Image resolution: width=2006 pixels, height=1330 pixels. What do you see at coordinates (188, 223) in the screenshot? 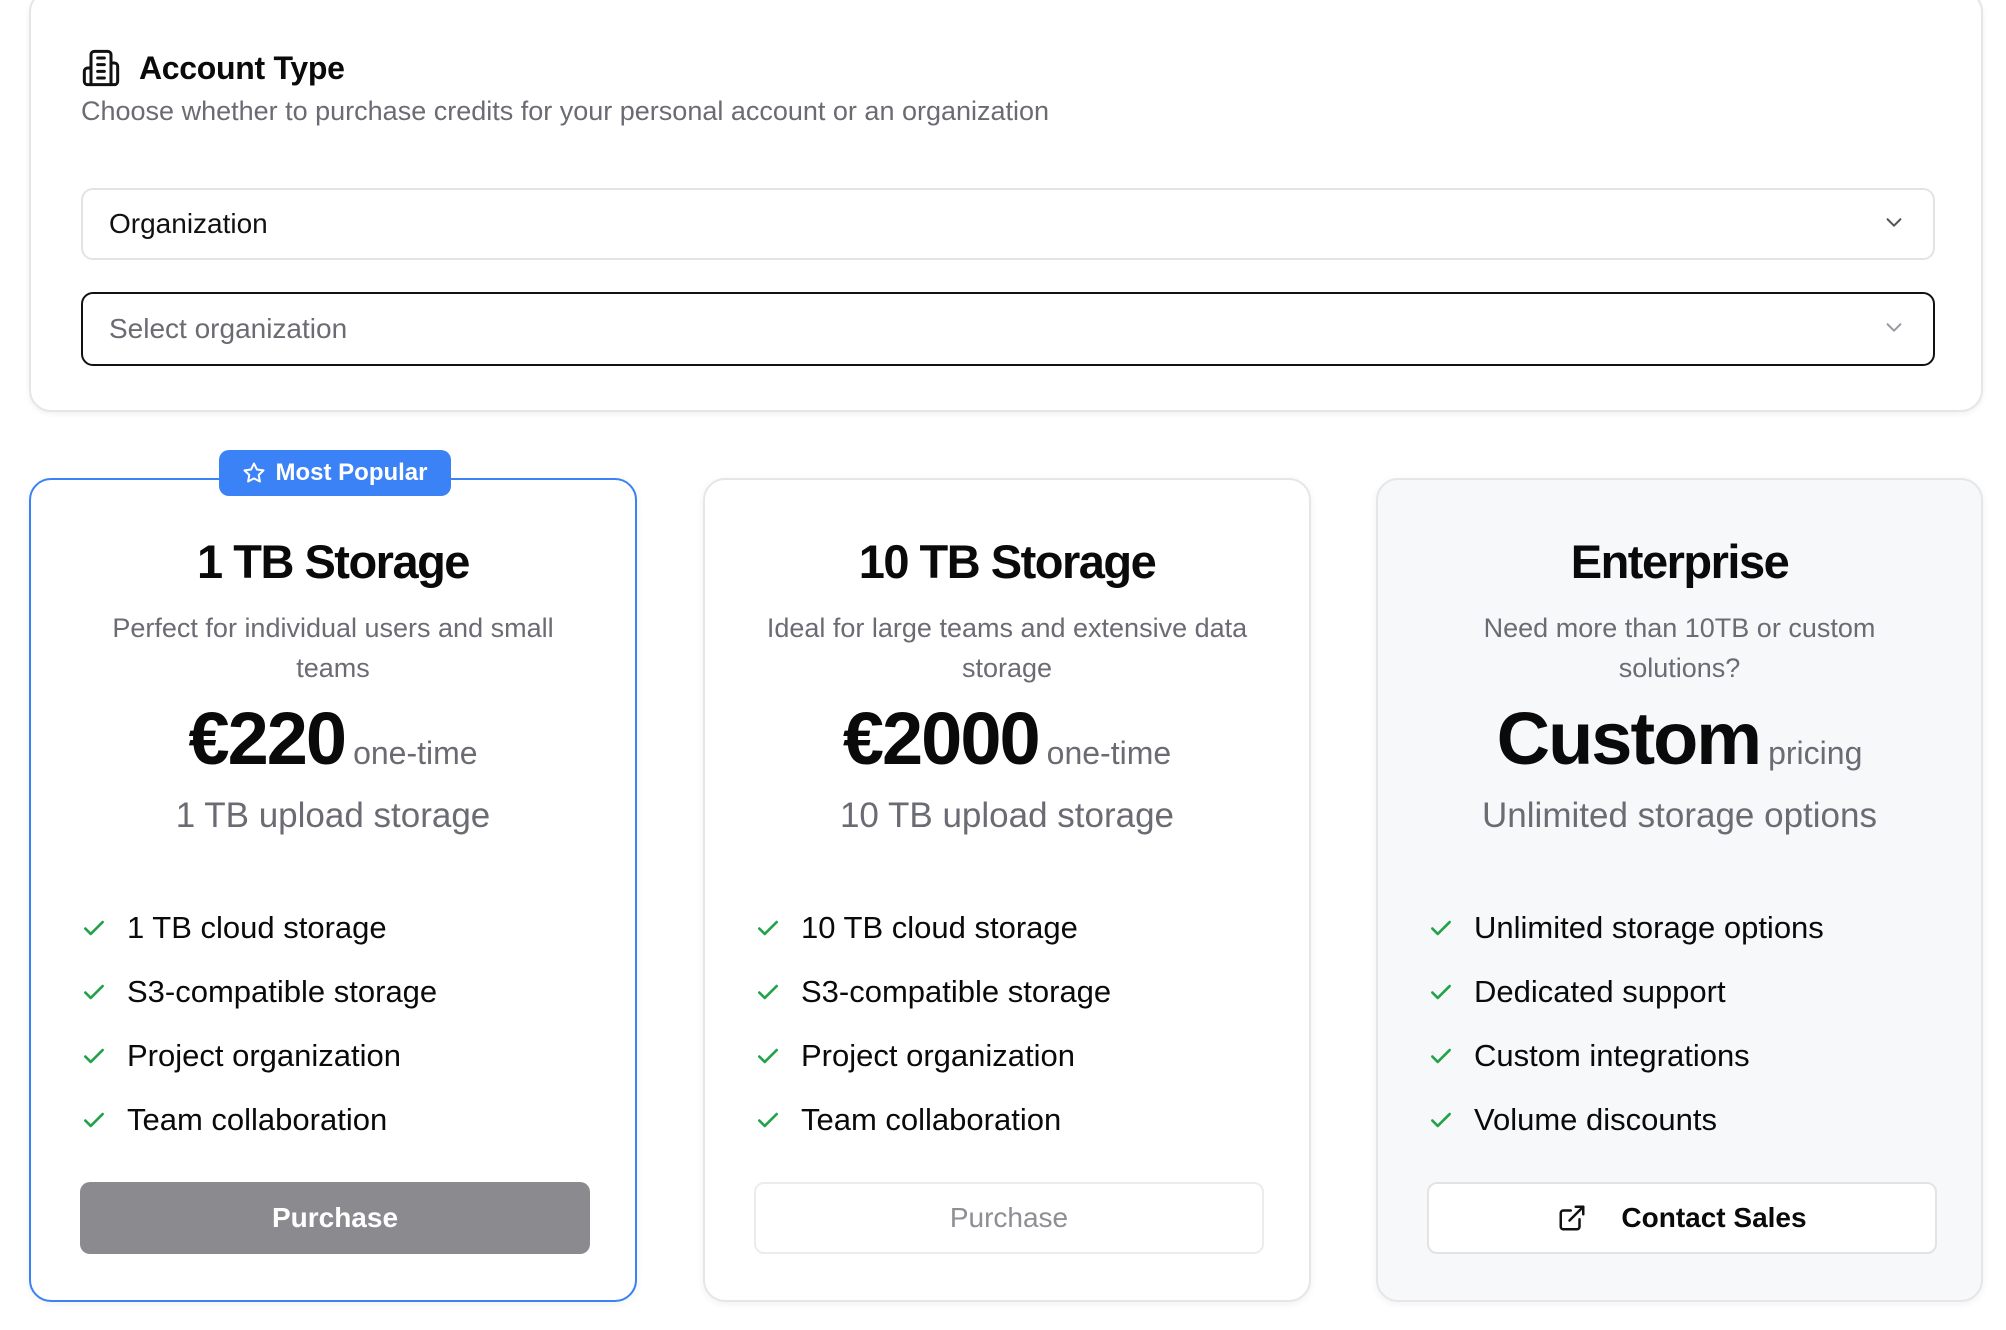
I see `account-type-select-value: Organization` at bounding box center [188, 223].